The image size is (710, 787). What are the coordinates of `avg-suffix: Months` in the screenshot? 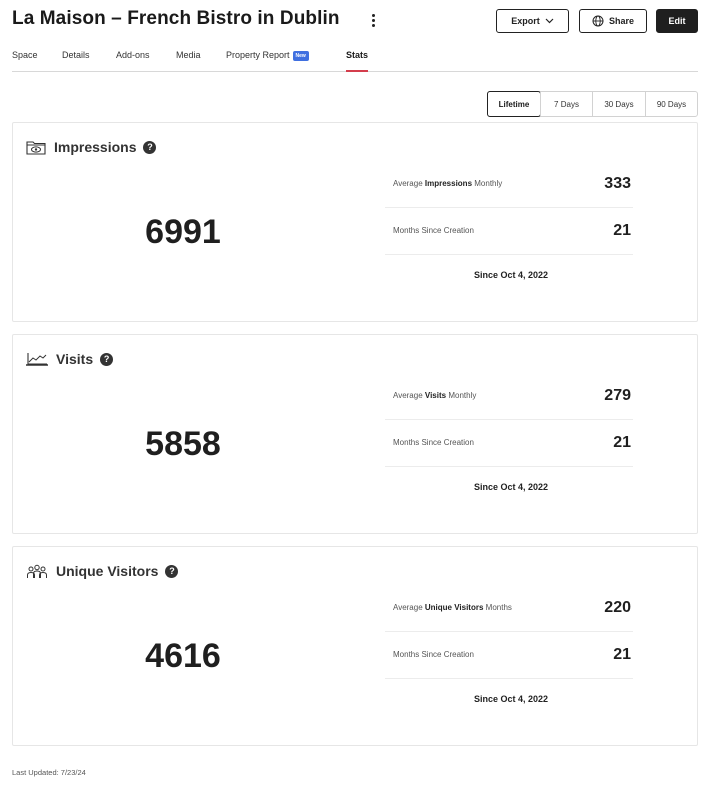 It's located at (498, 607).